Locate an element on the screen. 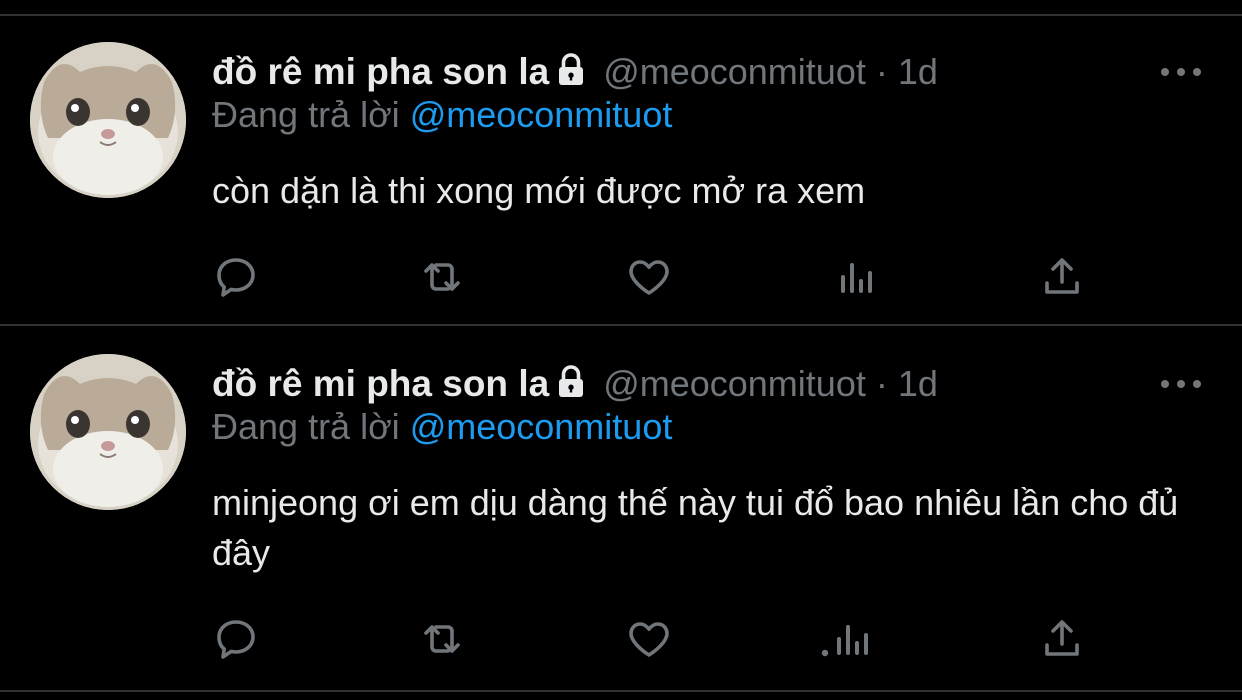 The image size is (1242, 700). tweet-divider is located at coordinates (621, 325).